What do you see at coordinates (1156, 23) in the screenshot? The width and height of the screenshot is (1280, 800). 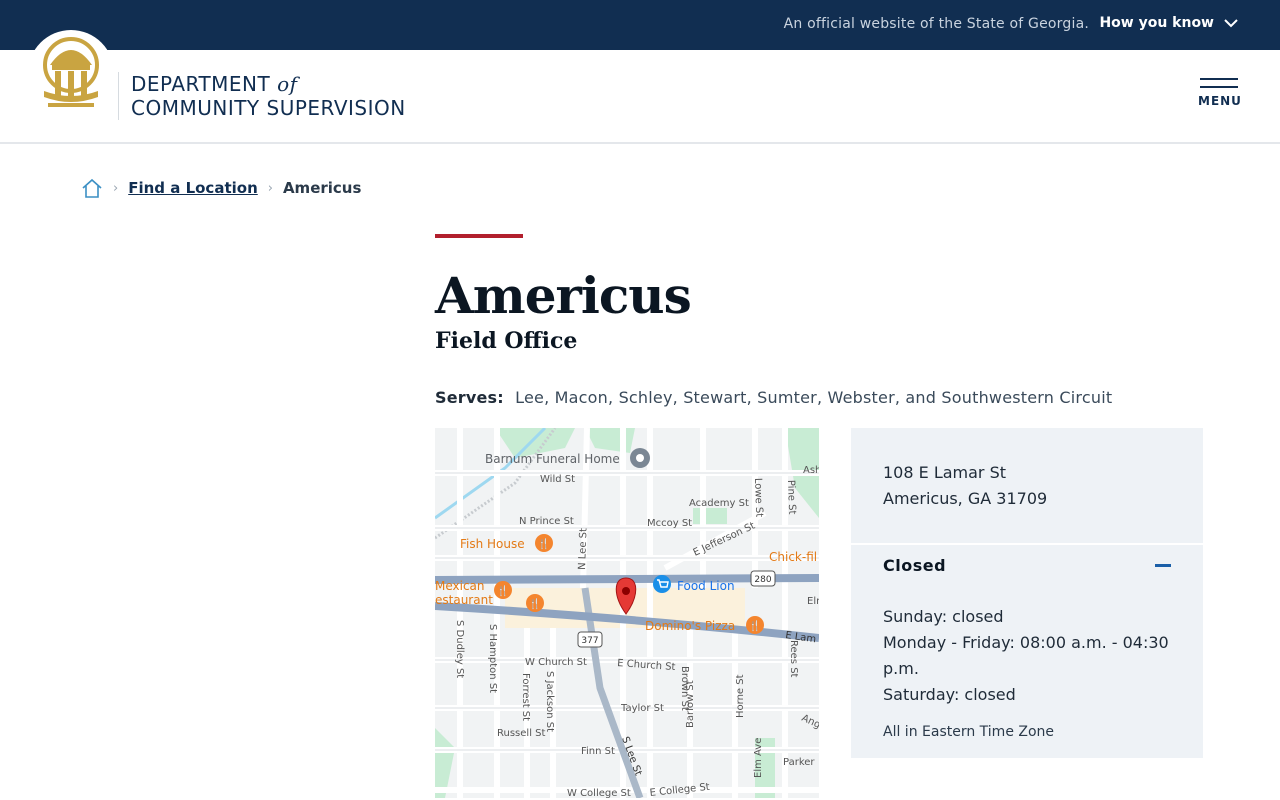 I see `how-you-know-label: How you know` at bounding box center [1156, 23].